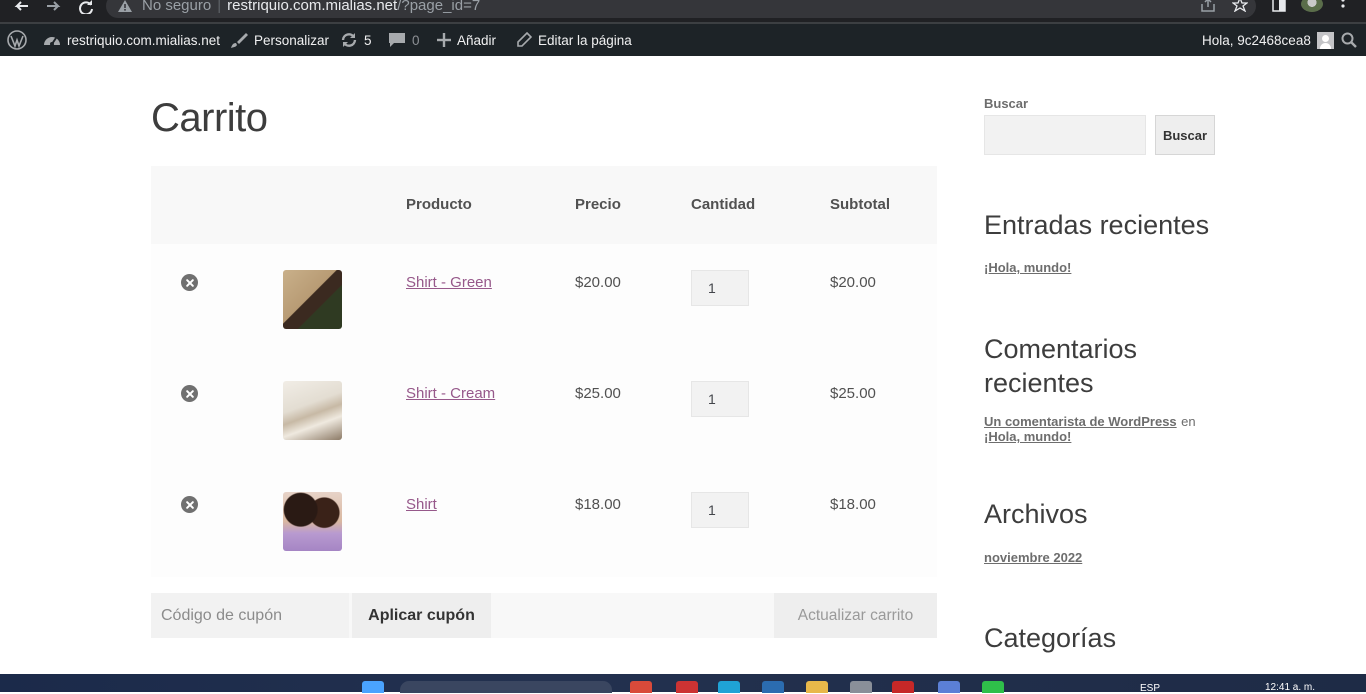 Image resolution: width=1366 pixels, height=694 pixels. I want to click on store-taskbar-icon, so click(773, 687).